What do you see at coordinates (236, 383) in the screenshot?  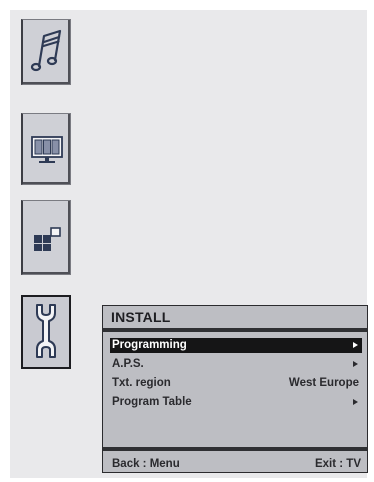 I see `menu-item-txt-region: Txt. region West Europe` at bounding box center [236, 383].